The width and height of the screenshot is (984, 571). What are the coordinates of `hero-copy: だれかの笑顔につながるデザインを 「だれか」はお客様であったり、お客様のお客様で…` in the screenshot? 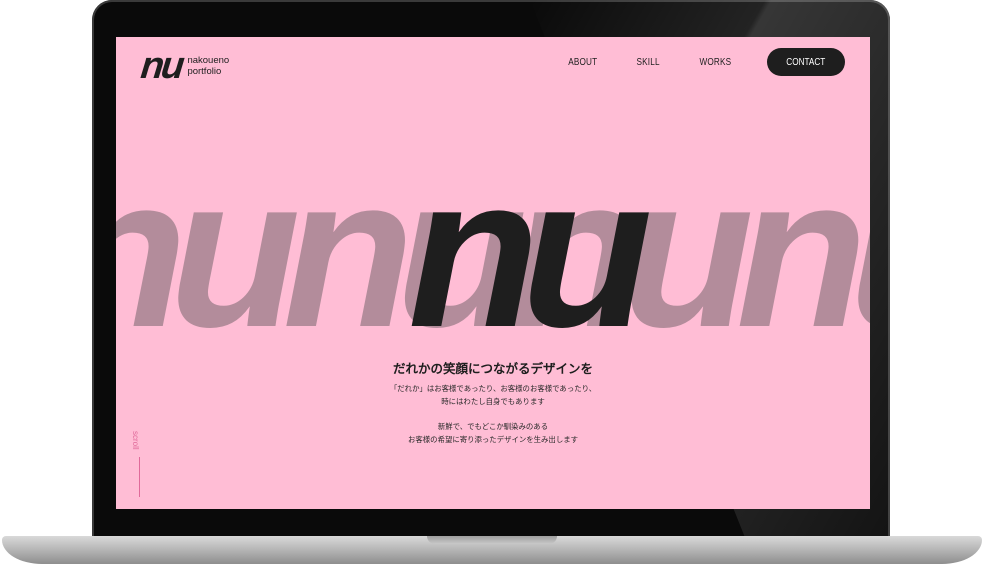 It's located at (493, 402).